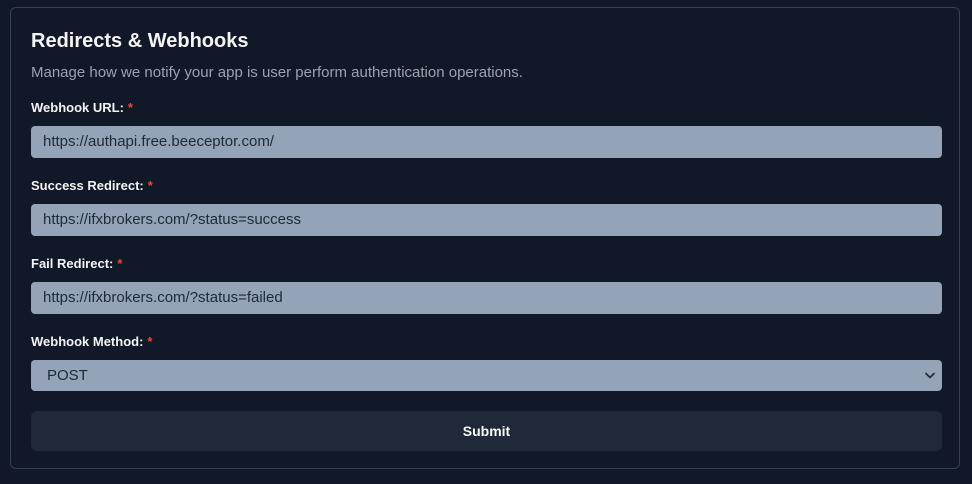  Describe the element at coordinates (67, 375) in the screenshot. I see `webhook-method-selected-value: POST` at that location.